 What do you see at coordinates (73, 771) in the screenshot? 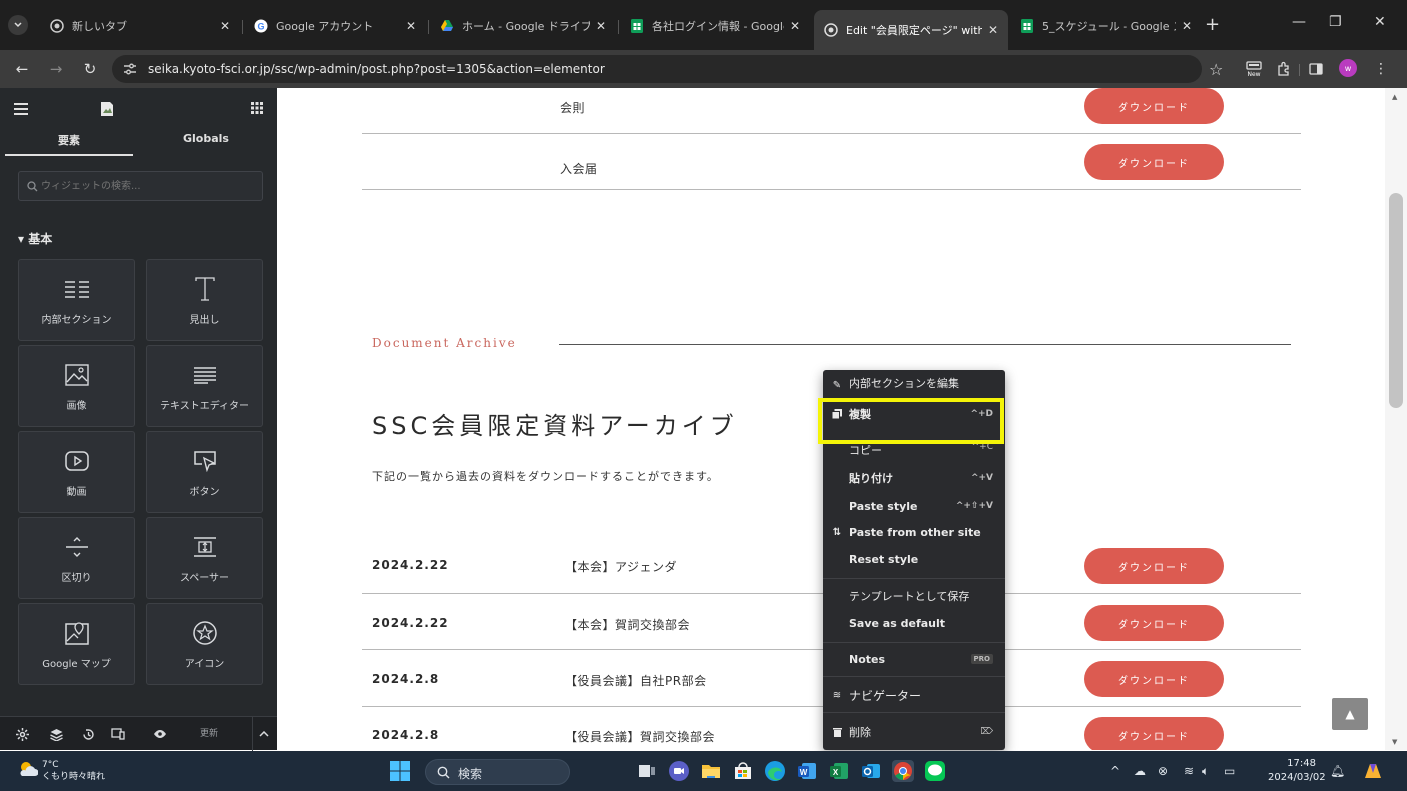
I see `weather-widget: 7°C くもり時々晴れ` at bounding box center [73, 771].